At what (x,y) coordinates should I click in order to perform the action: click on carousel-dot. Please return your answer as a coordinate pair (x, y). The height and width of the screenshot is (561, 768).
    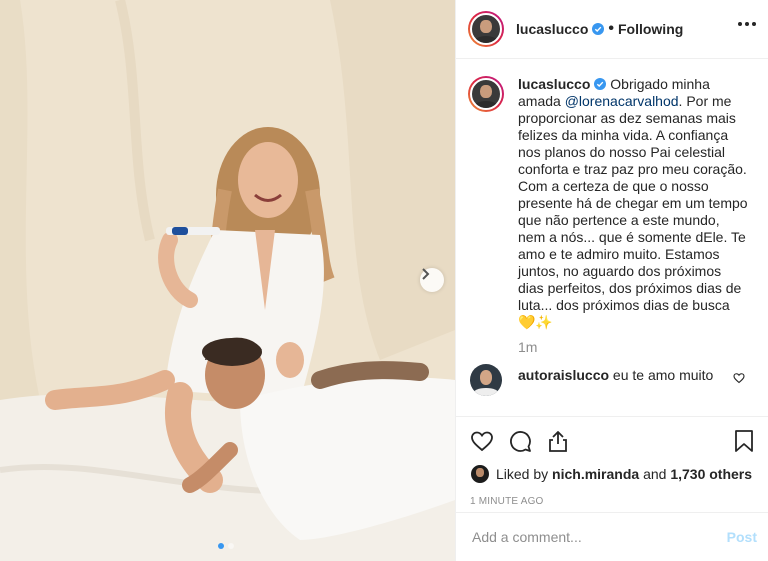
    Looking at the image, I should click on (231, 546).